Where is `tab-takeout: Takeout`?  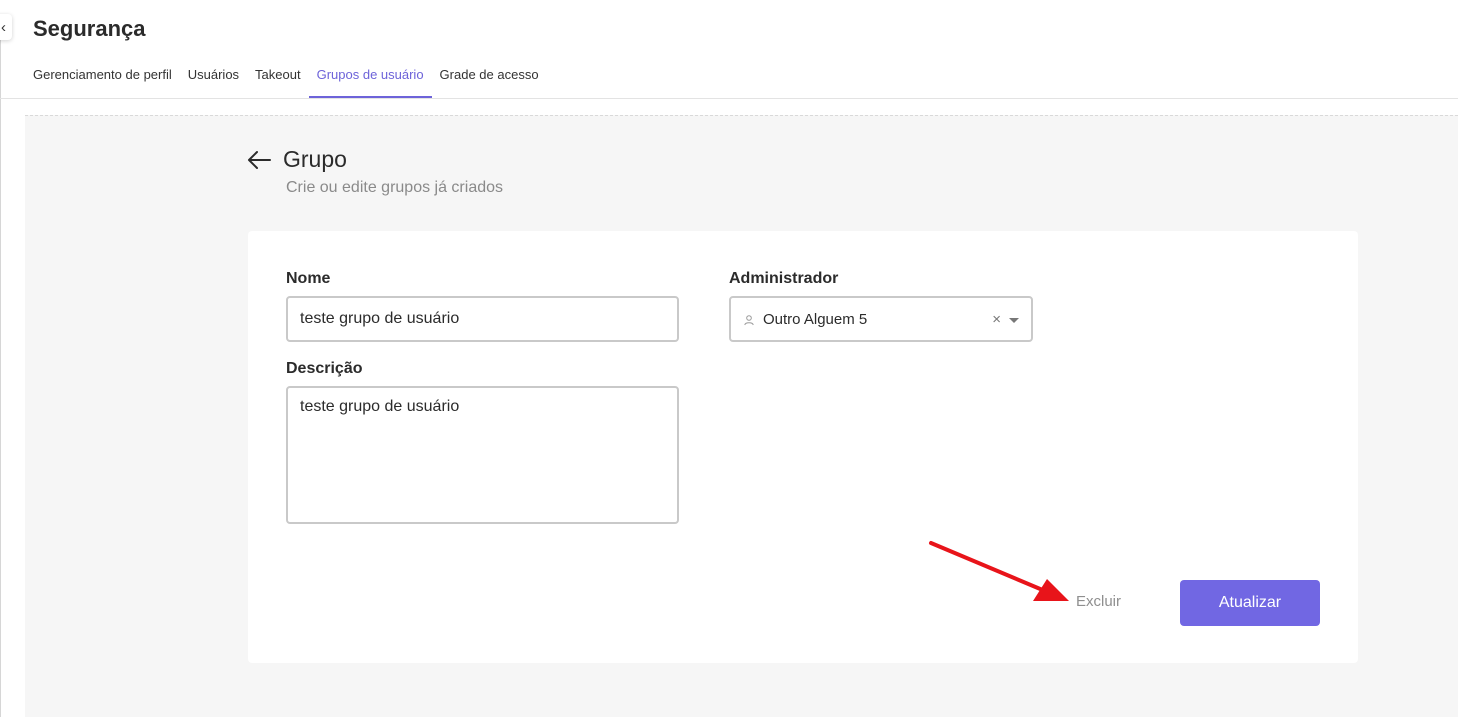
tab-takeout: Takeout is located at coordinates (278, 77).